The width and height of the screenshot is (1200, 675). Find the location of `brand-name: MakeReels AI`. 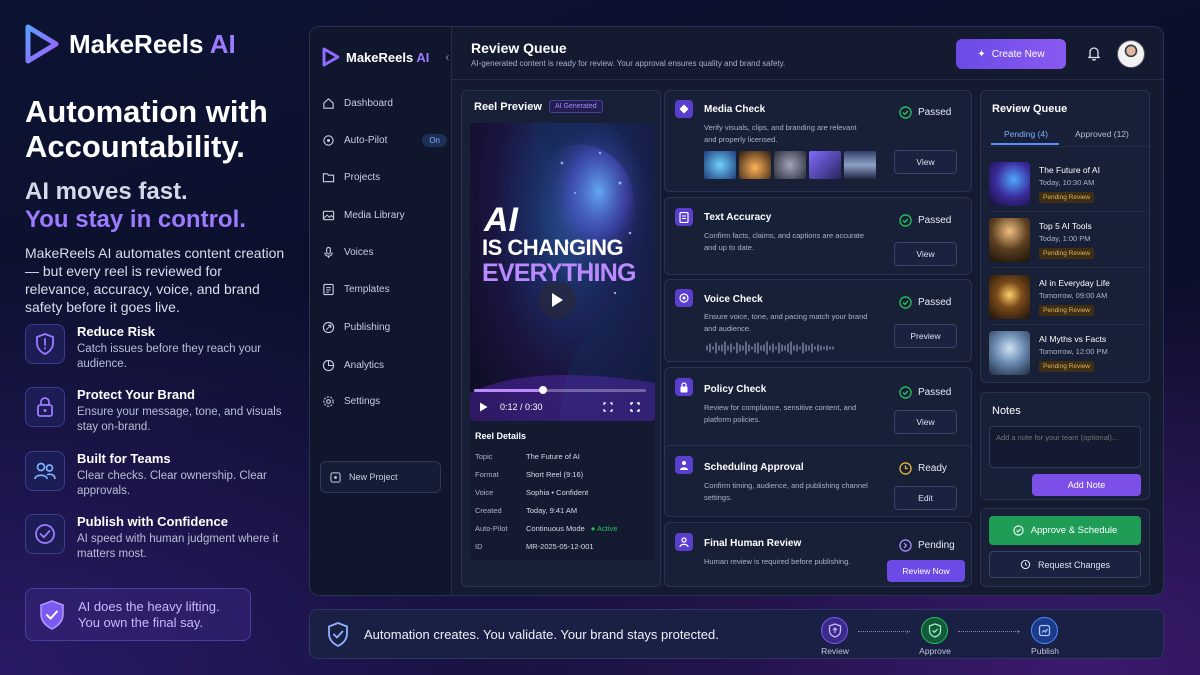

brand-name: MakeReels AI is located at coordinates (152, 43).